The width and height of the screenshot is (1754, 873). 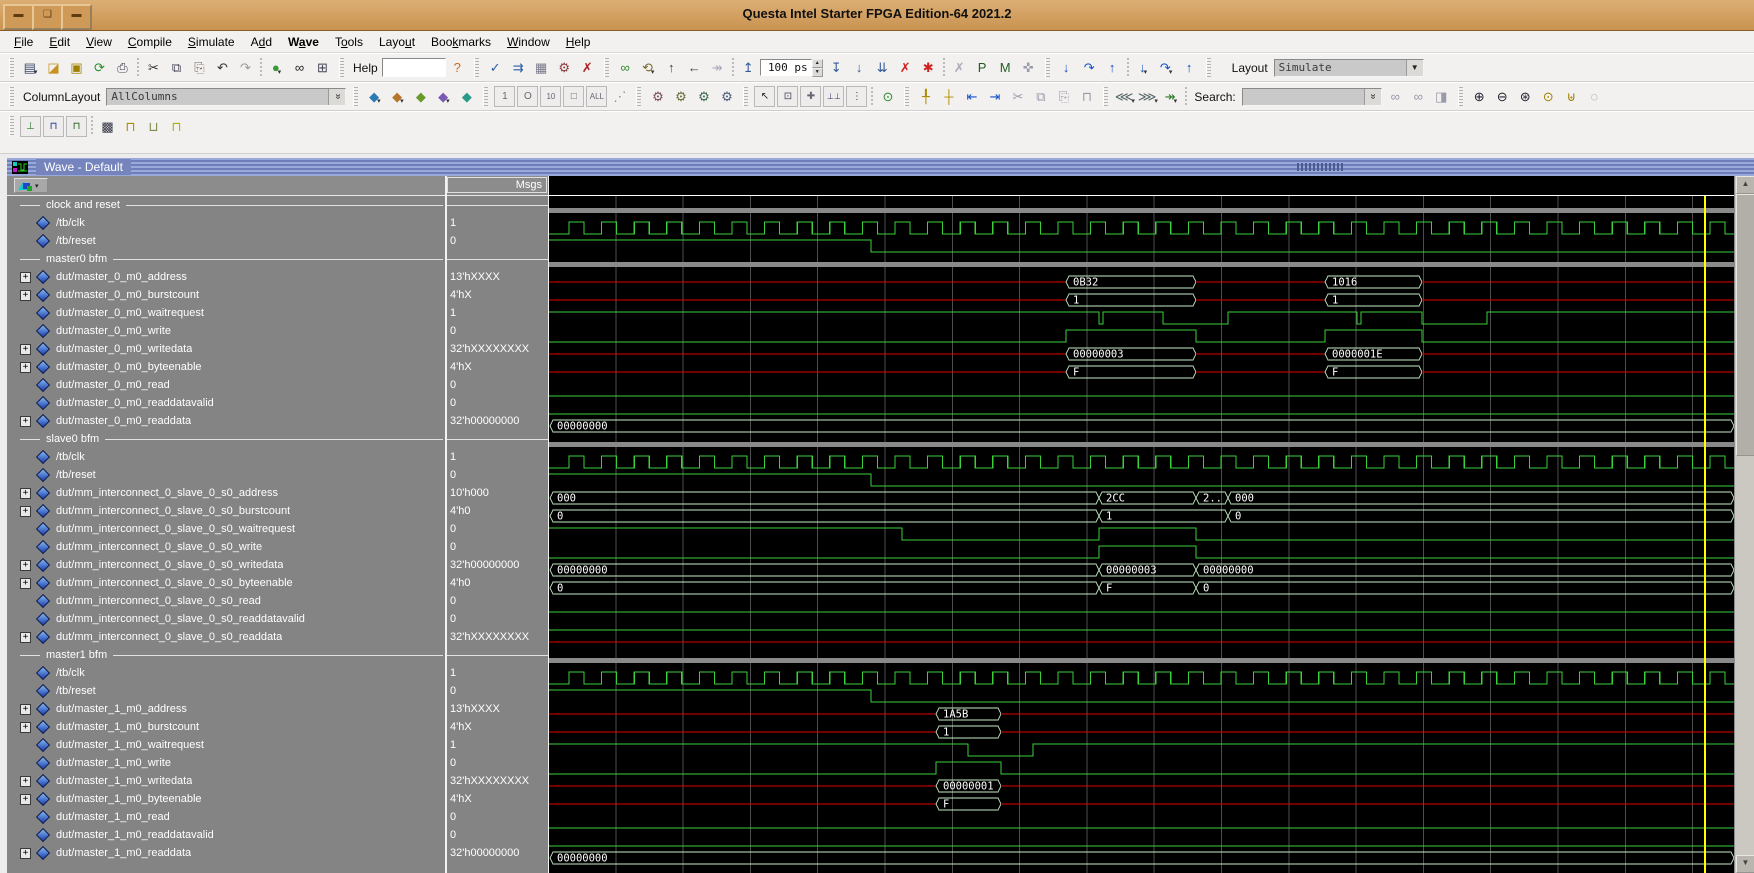 I want to click on menu-tools: Tools, so click(x=349, y=42).